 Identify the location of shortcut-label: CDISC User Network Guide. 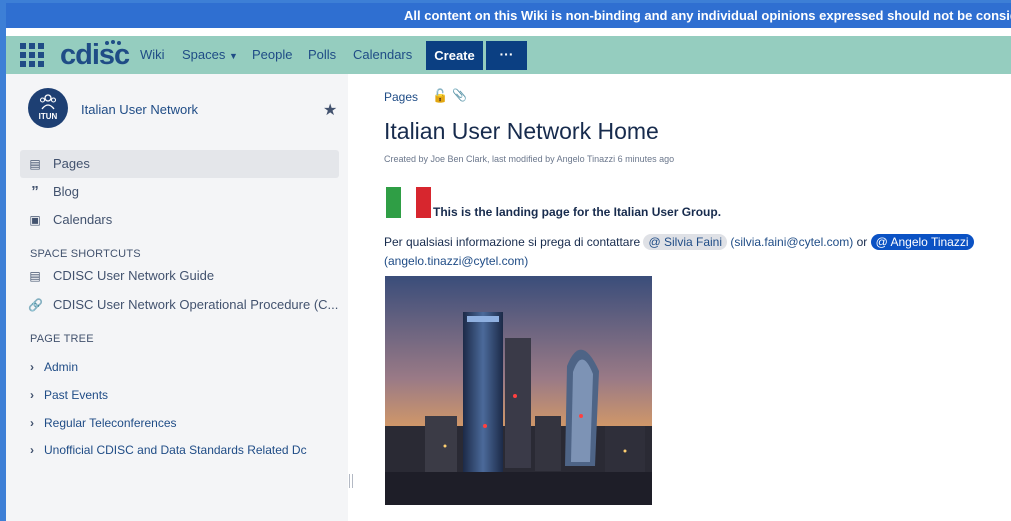
(134, 275).